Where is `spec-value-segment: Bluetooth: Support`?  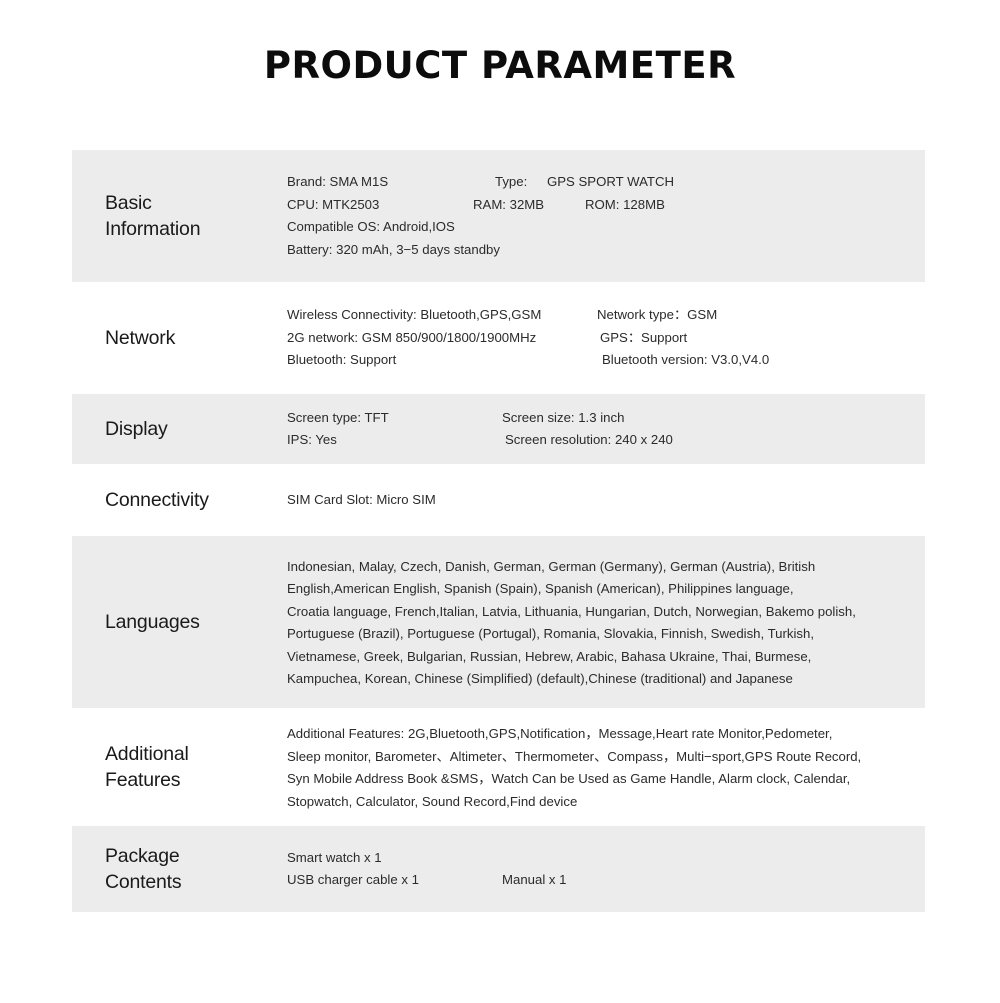 spec-value-segment: Bluetooth: Support is located at coordinates (342, 360).